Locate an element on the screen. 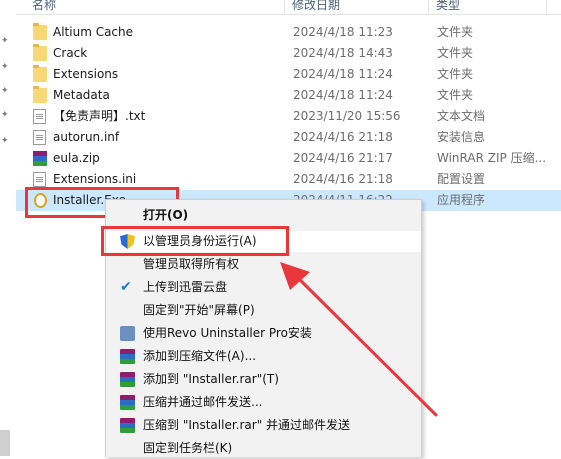  revo-uninstaller-icon is located at coordinates (127, 333).